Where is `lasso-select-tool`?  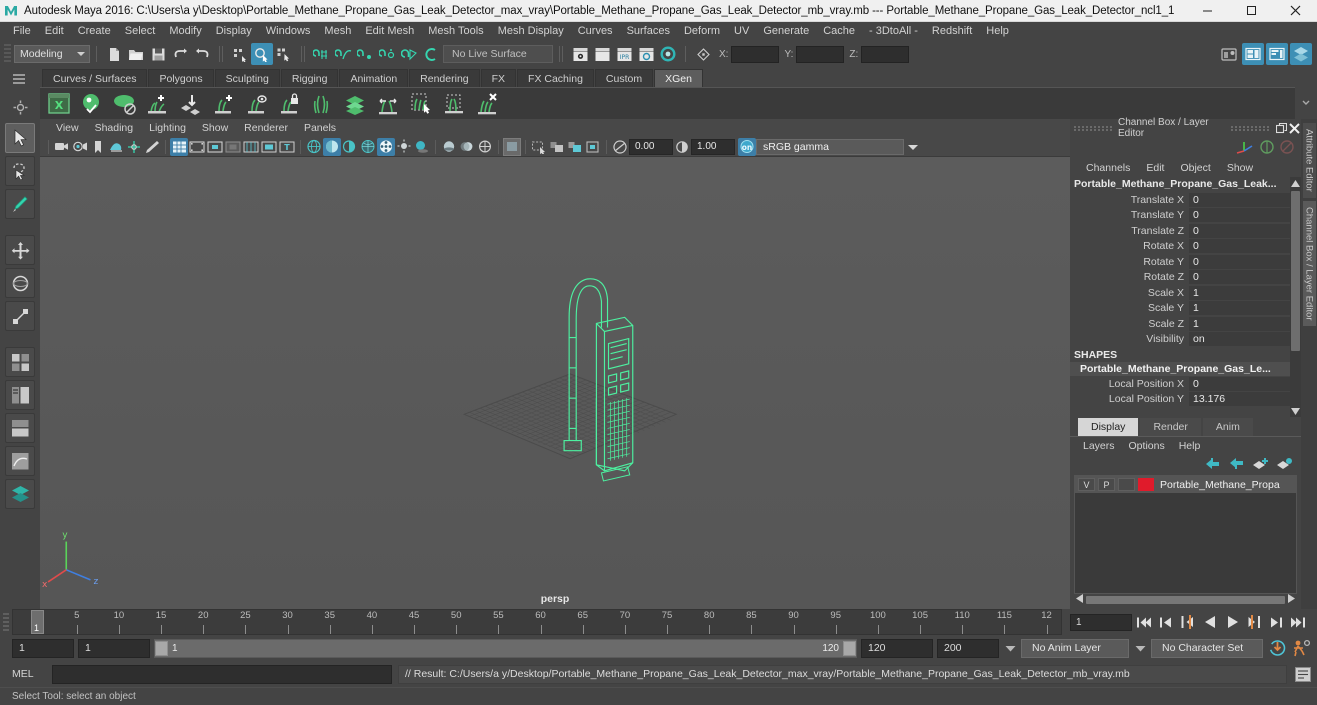
lasso-select-tool is located at coordinates (20, 171).